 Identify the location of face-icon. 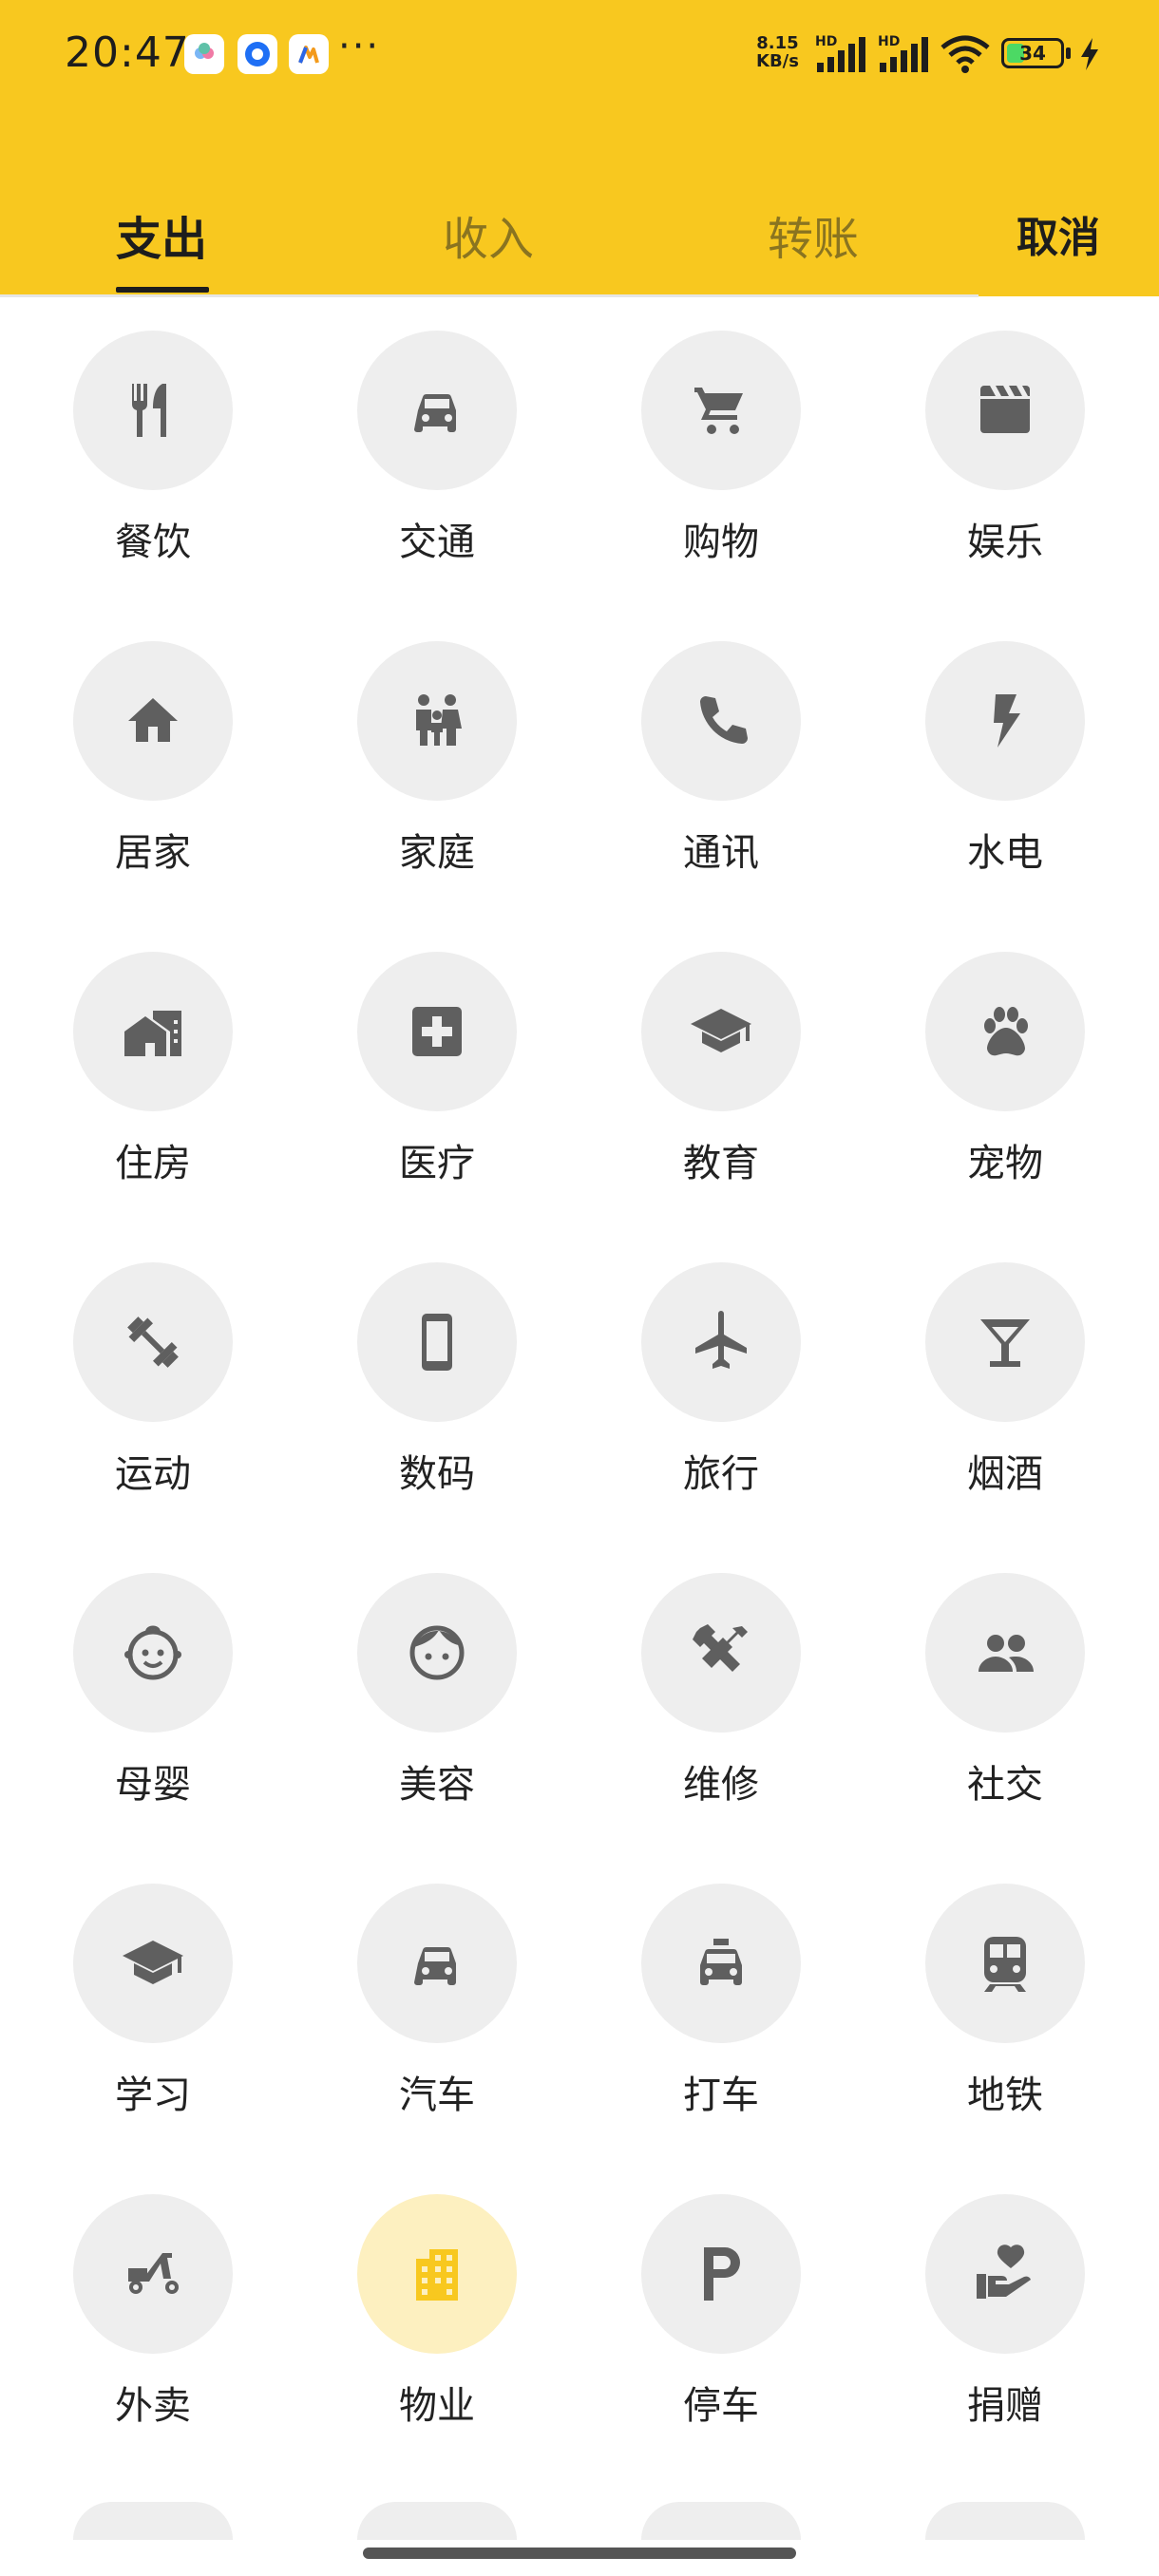
(437, 1652).